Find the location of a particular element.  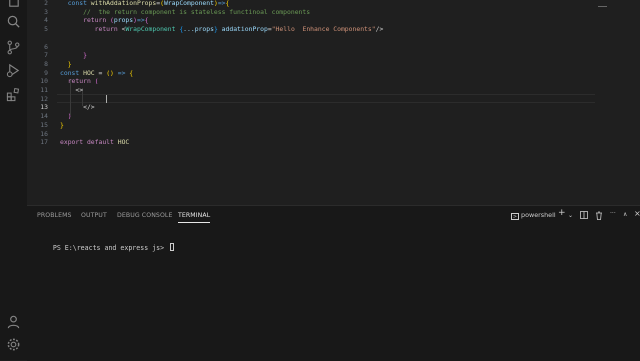

line-number: 2 is located at coordinates (46, 3).